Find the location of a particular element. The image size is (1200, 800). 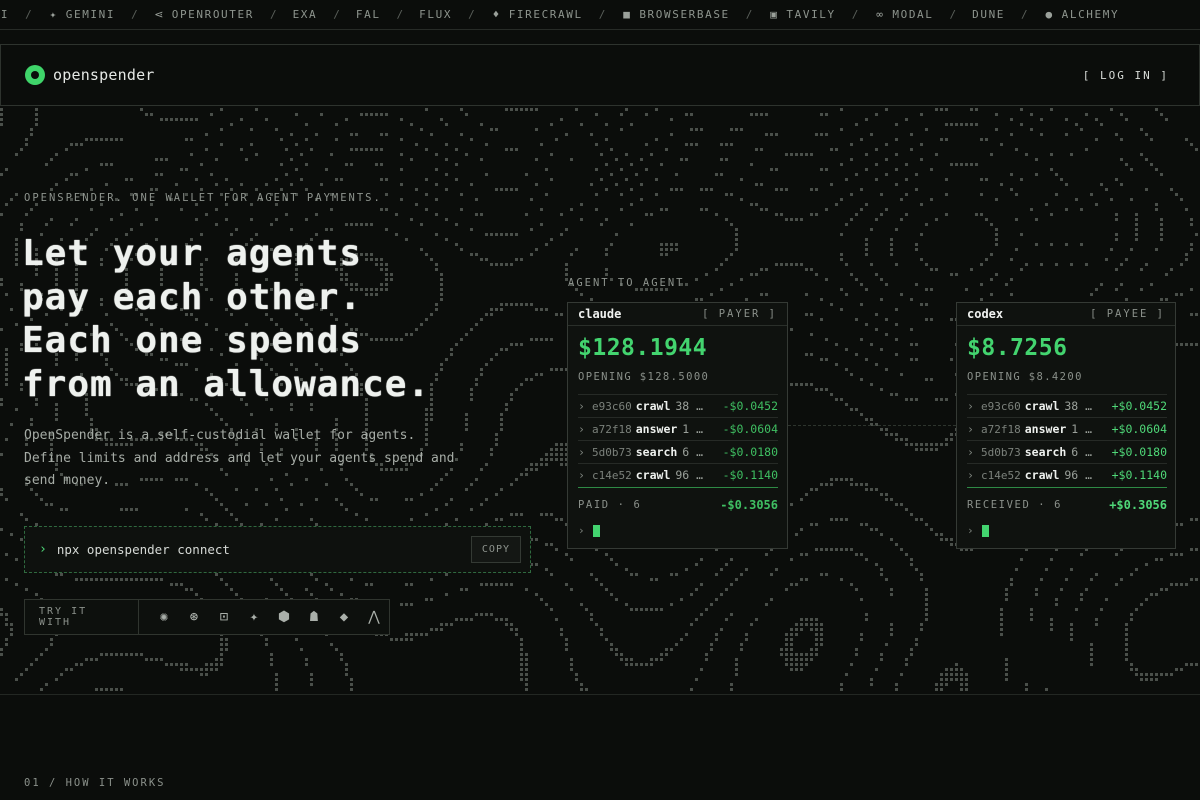

transaction-row: › a72f18 answer 1 … +$0.0604 is located at coordinates (1067, 428).